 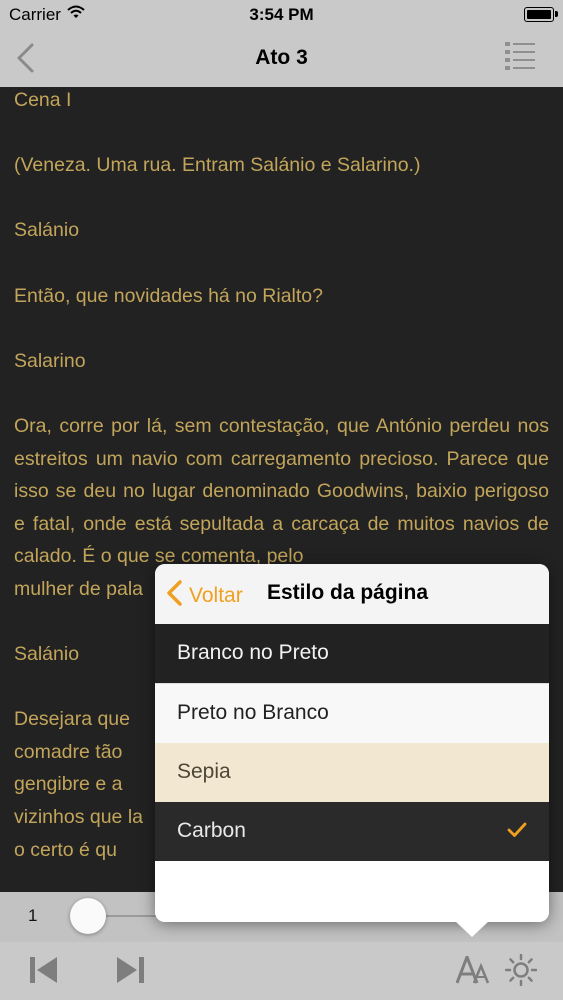 What do you see at coordinates (44, 972) in the screenshot?
I see `skip-back-icon` at bounding box center [44, 972].